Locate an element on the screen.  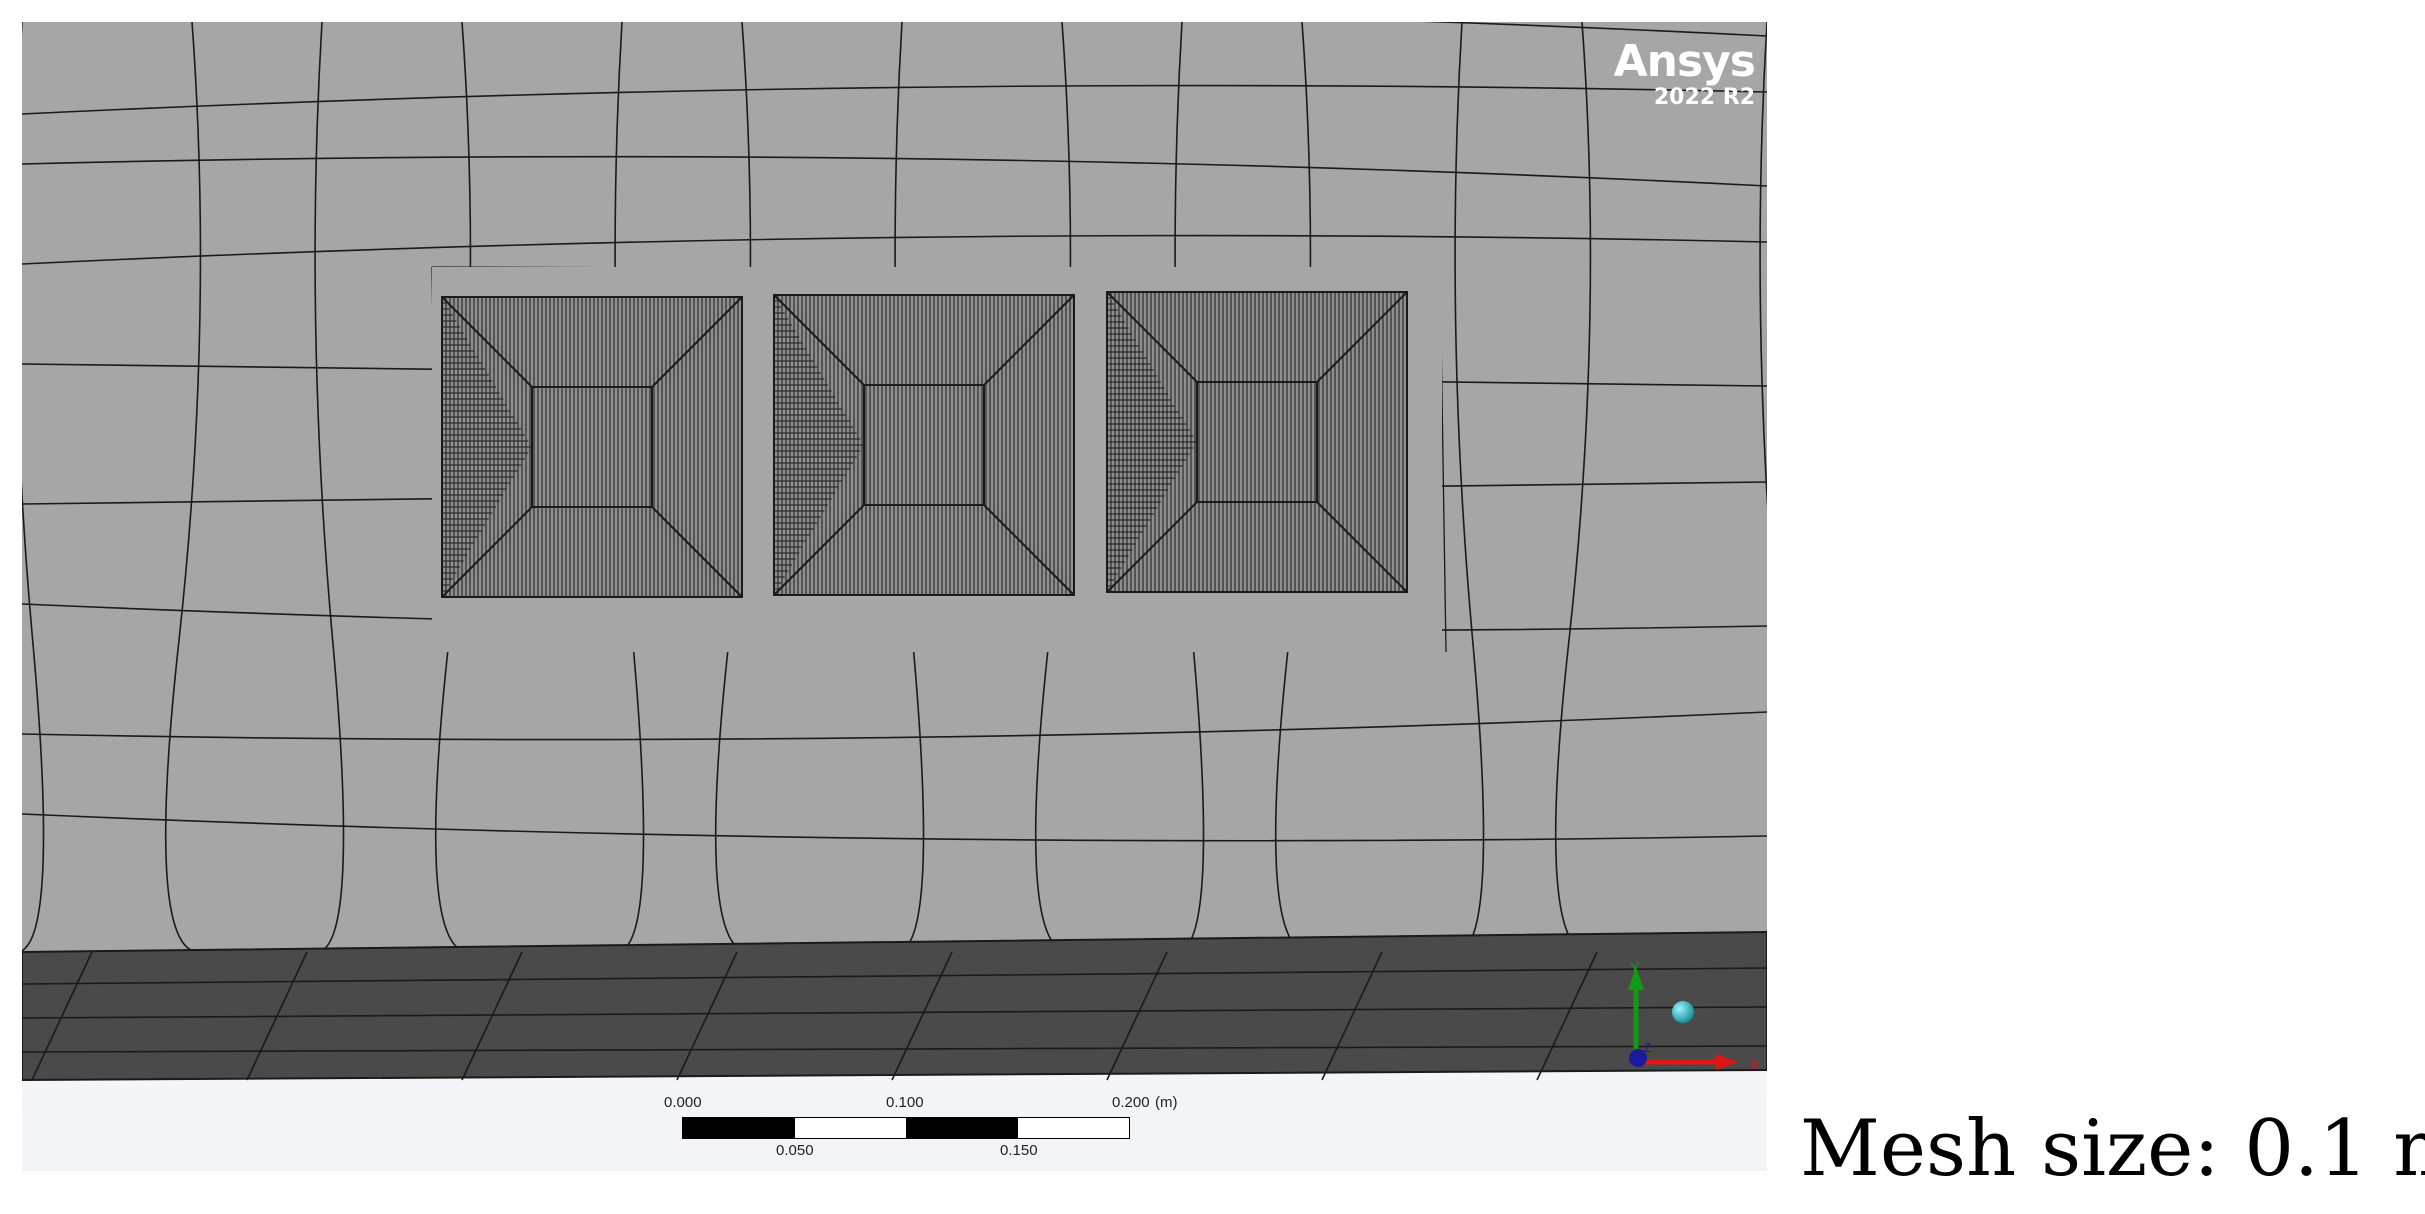
triad-z-label: Z is located at coordinates (1647, 1048).